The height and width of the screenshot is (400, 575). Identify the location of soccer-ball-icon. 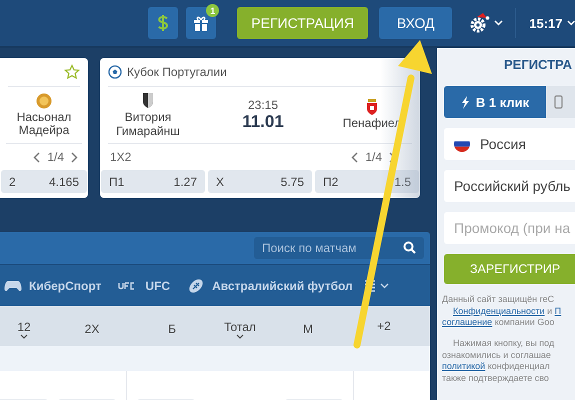
(115, 72).